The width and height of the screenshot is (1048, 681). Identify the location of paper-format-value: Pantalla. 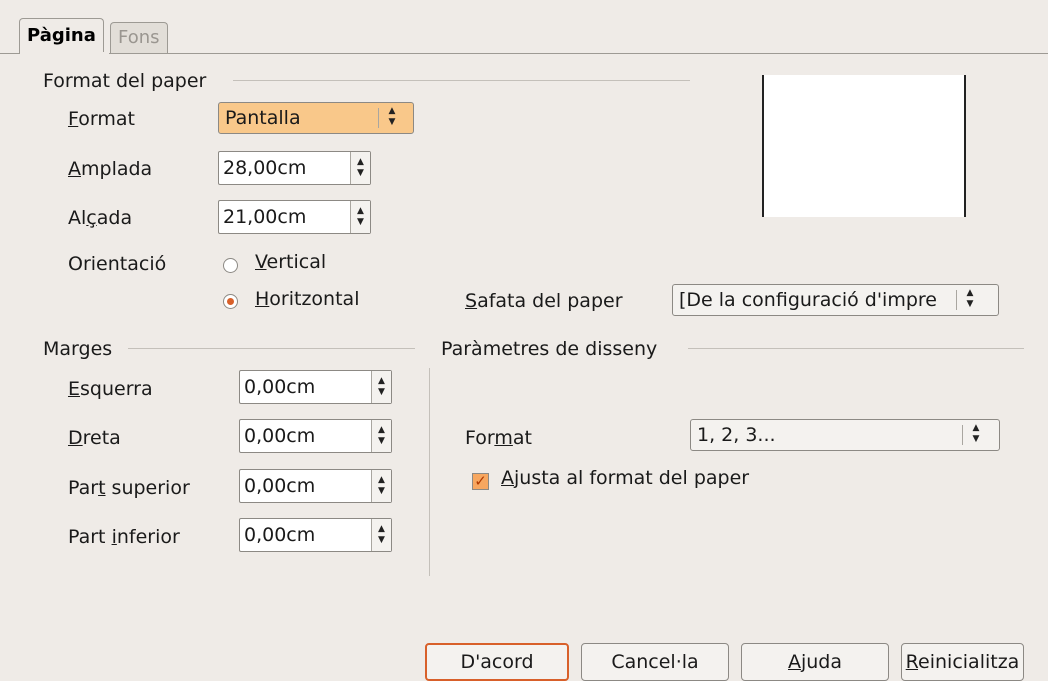
(263, 118).